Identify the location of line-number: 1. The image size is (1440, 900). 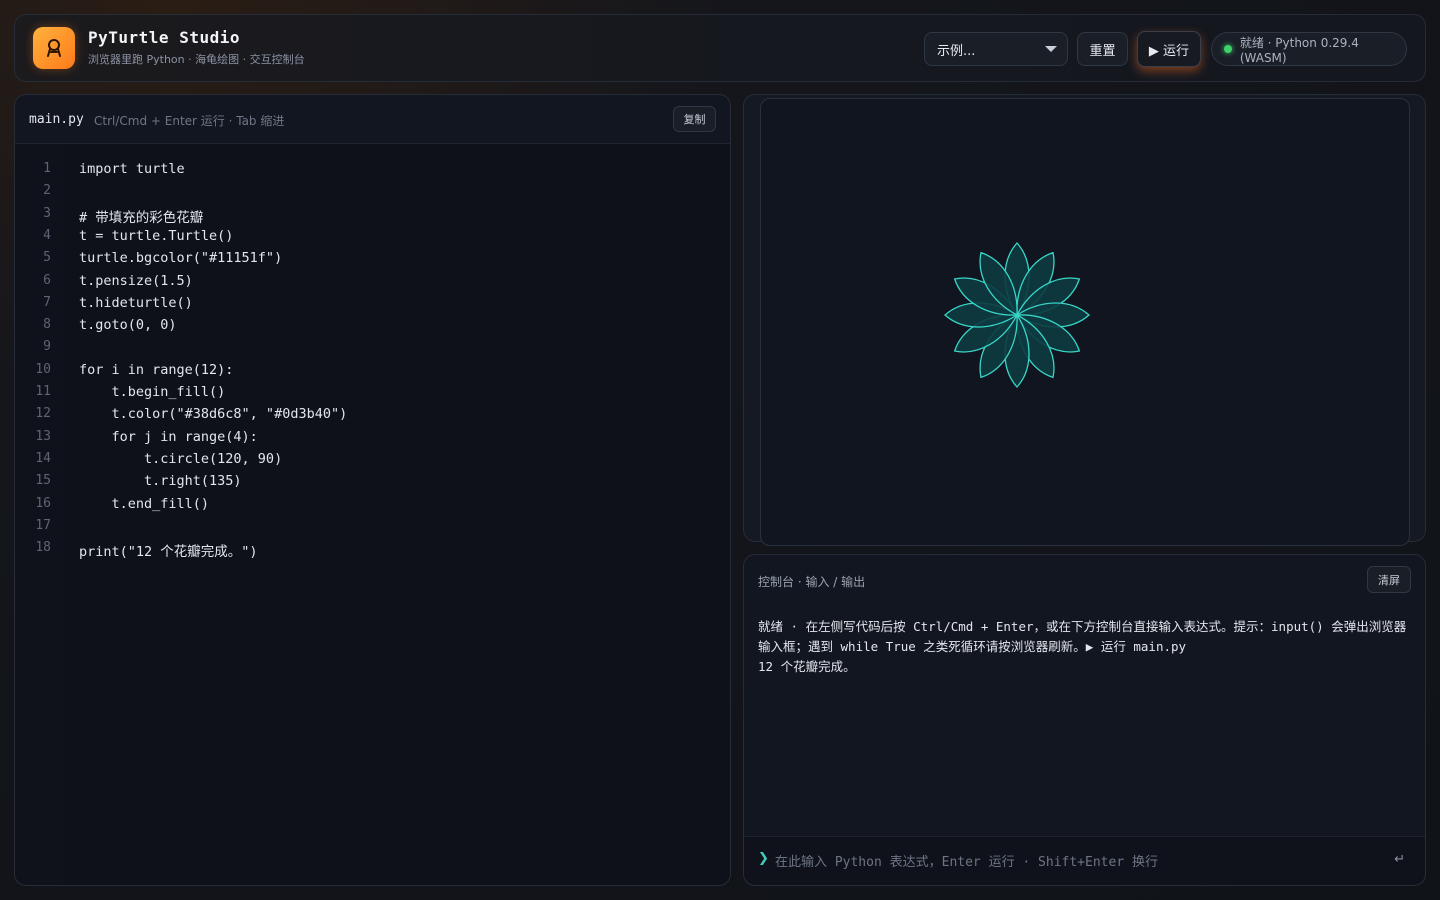
(47, 168).